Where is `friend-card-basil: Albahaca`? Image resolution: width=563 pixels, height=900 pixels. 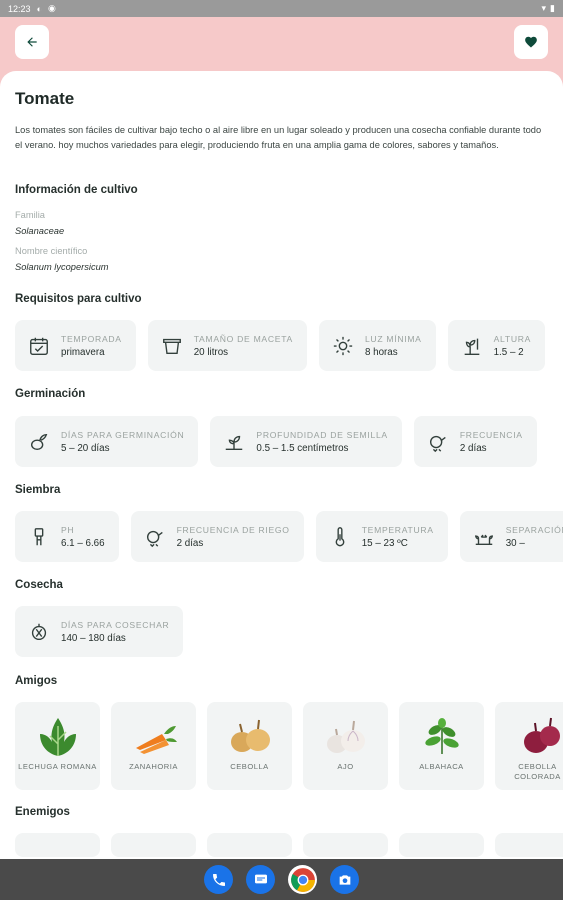
friend-card-basil: Albahaca is located at coordinates (441, 746).